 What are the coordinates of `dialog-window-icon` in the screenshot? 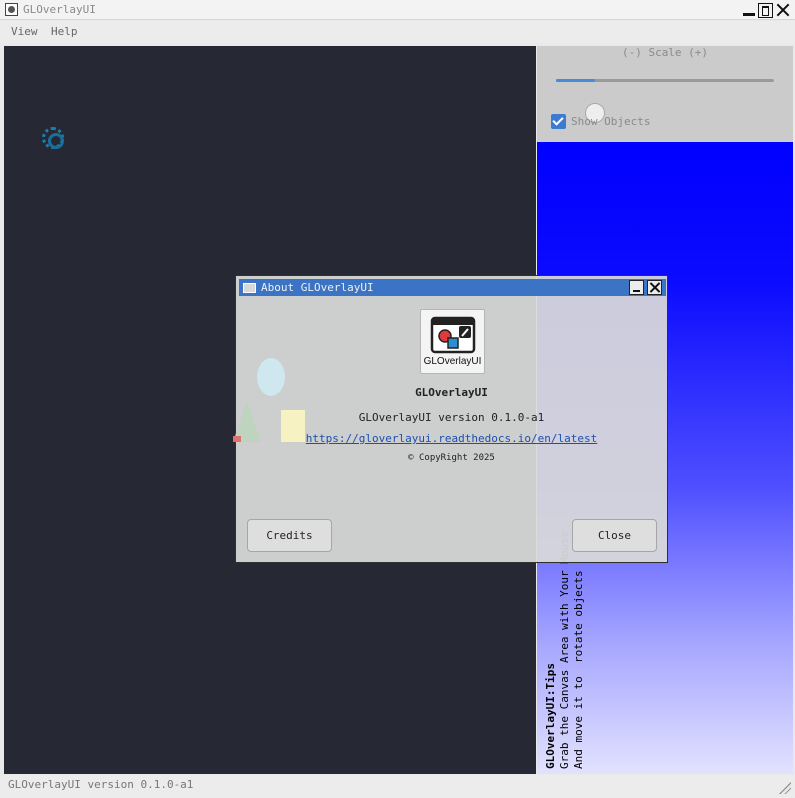 It's located at (249, 288).